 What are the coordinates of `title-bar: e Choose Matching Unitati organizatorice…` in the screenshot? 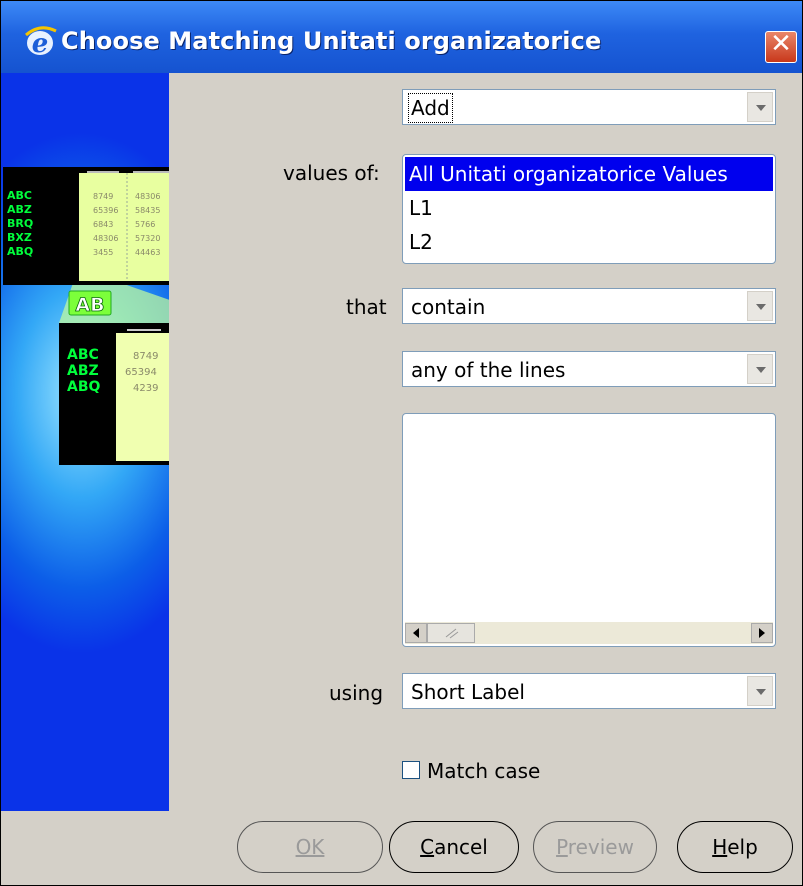 It's located at (401, 37).